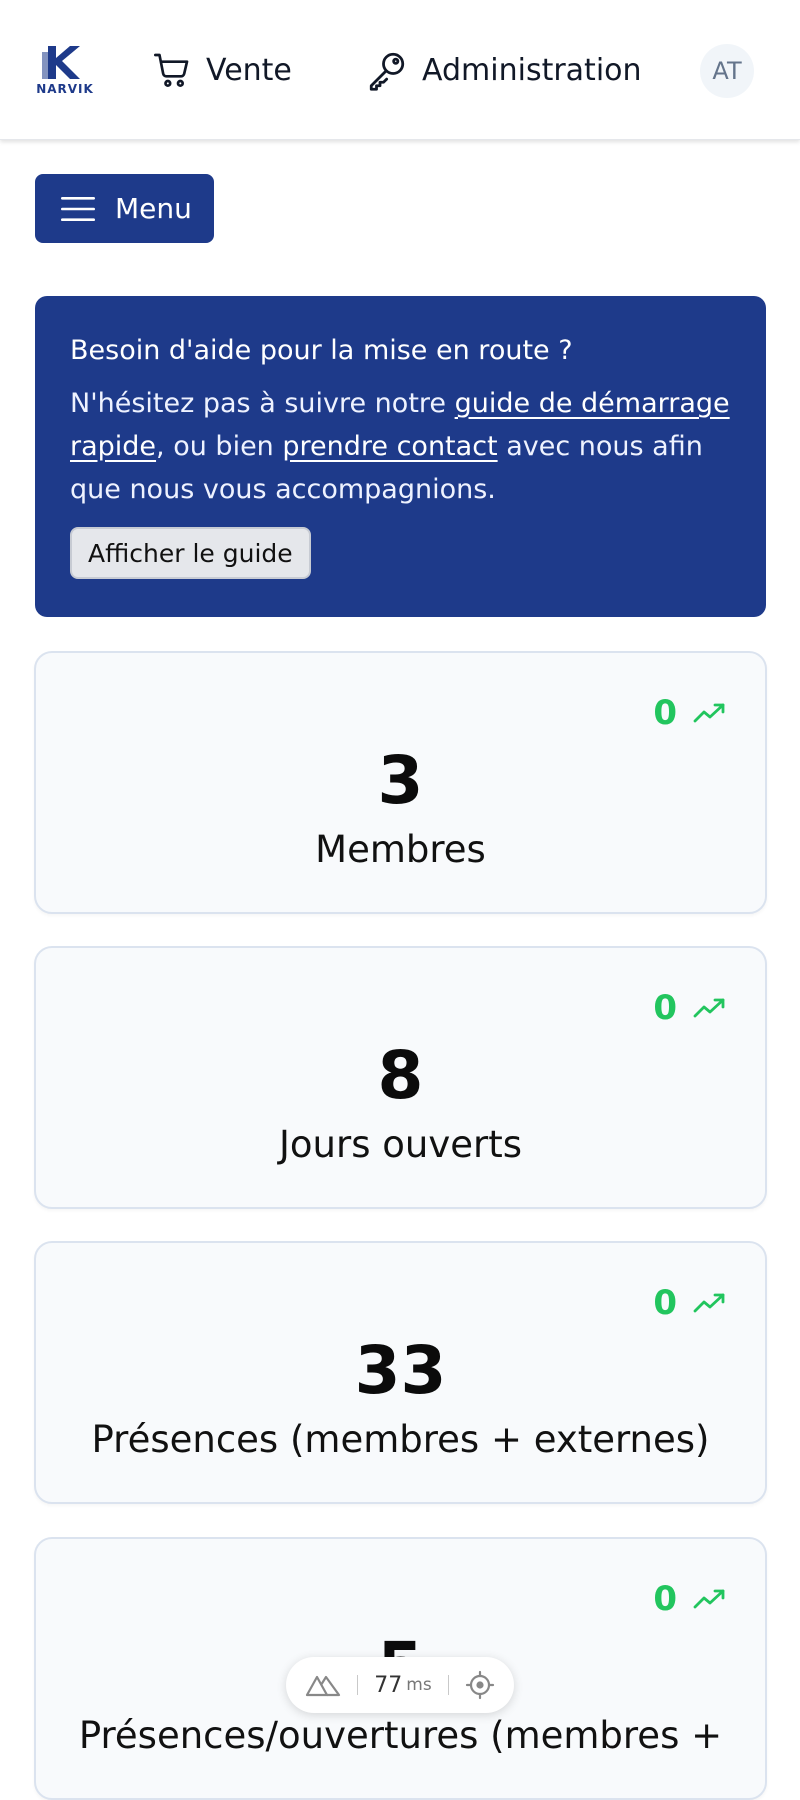 This screenshot has height=1800, width=800. What do you see at coordinates (389, 446) in the screenshot?
I see `contact-link: prendre contact` at bounding box center [389, 446].